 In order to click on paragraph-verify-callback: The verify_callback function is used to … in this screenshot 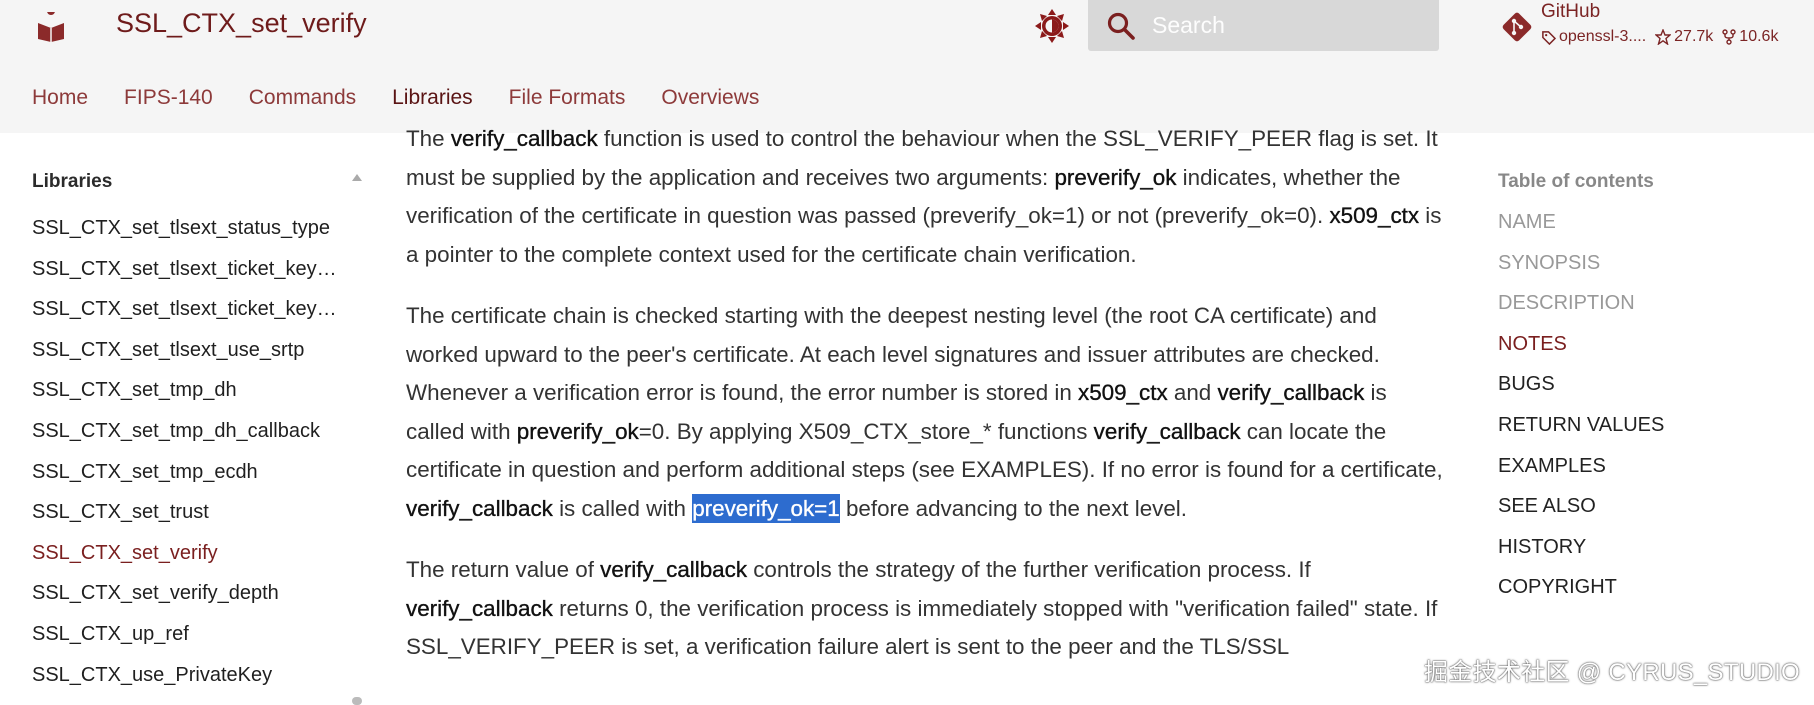, I will do `click(927, 197)`.